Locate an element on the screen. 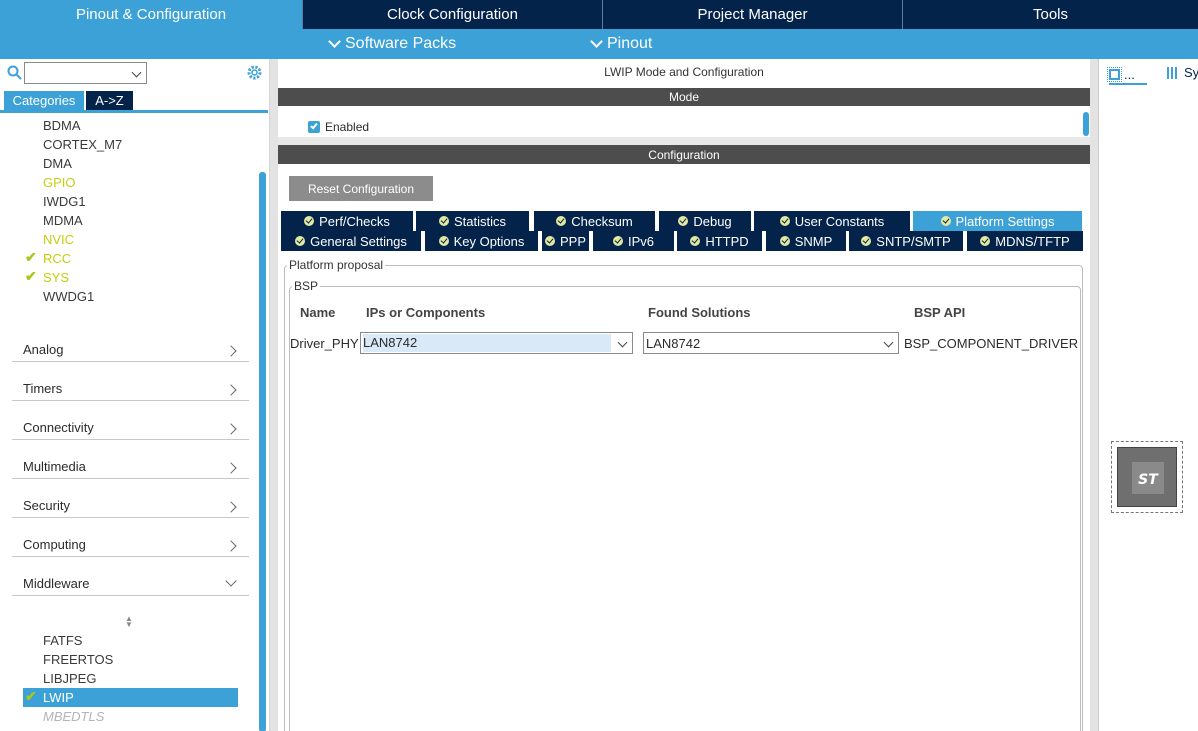 This screenshot has width=1198, height=731. config-tab-label: IPv6 is located at coordinates (640, 241).